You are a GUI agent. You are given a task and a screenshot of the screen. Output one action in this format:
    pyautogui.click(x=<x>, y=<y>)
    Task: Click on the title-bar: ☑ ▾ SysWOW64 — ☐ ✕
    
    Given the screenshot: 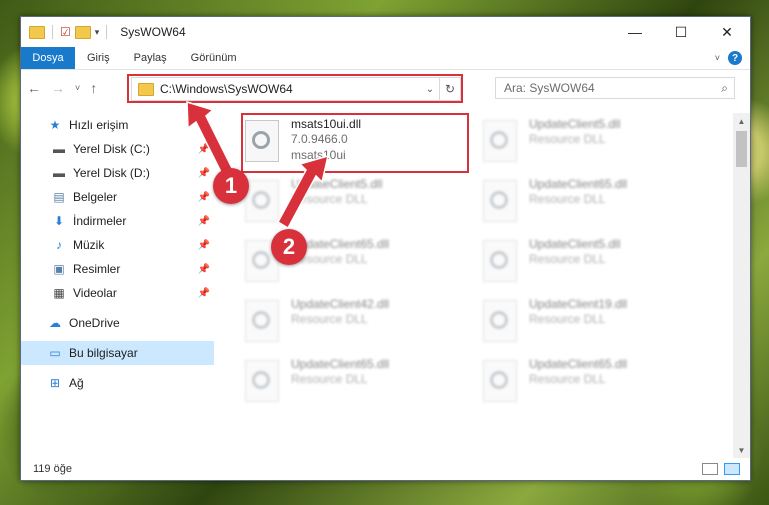 What is the action you would take?
    pyautogui.click(x=385, y=32)
    